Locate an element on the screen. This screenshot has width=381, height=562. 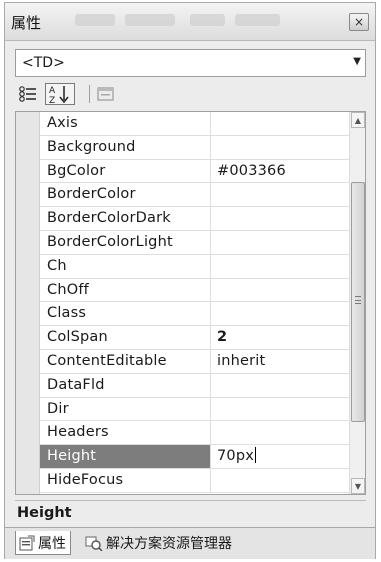
property-row-bordercolorlight: BorderColorLight is located at coordinates (195, 242).